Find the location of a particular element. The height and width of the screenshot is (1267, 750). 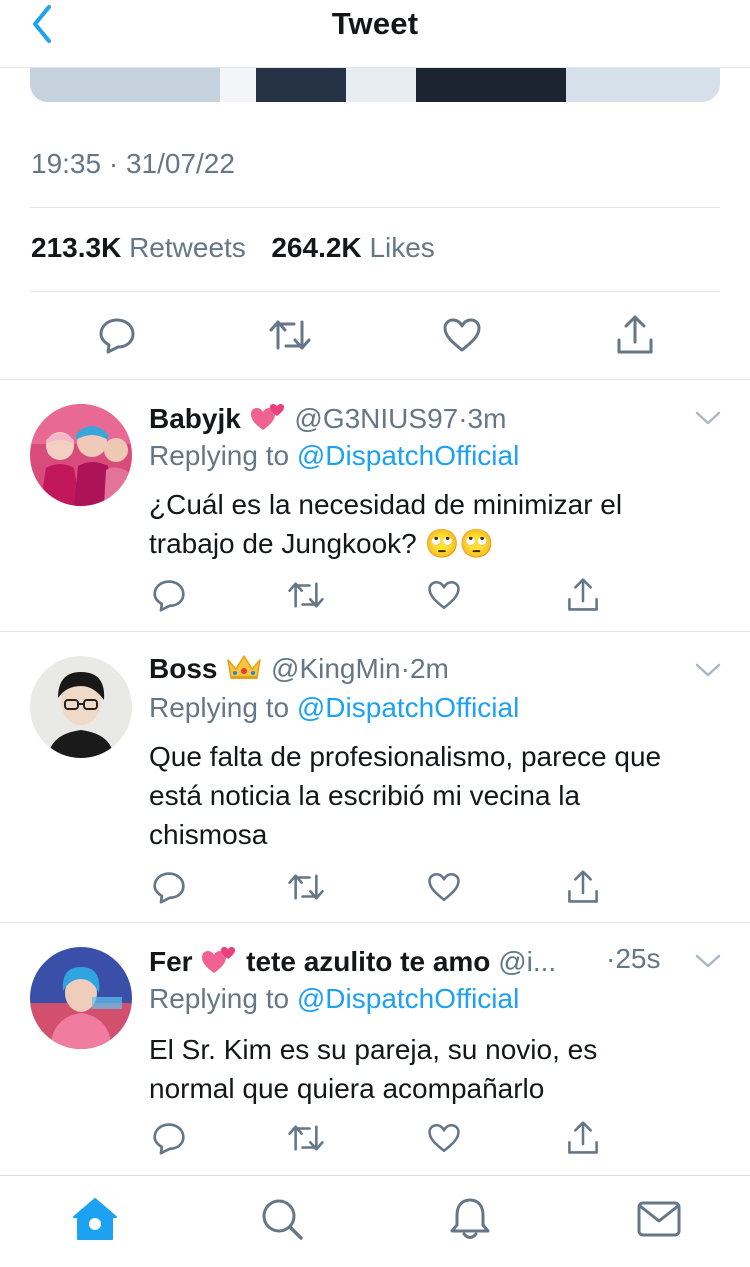

reply-text-line: El Sr. Kim es su pareja, su novio, es is located at coordinates (373, 1049).